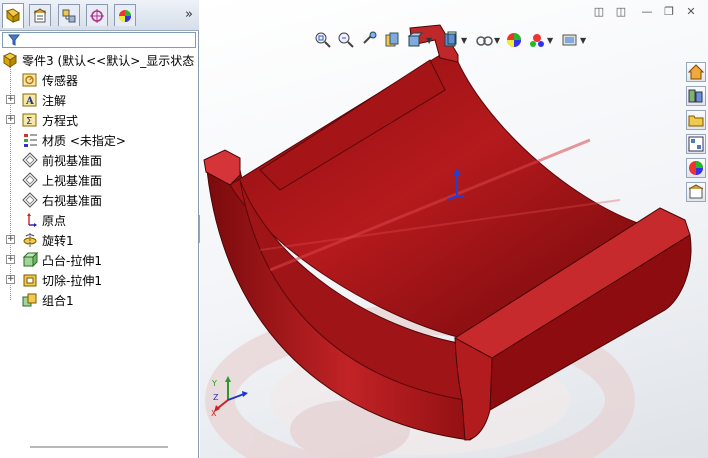 Image resolution: width=708 pixels, height=458 pixels. I want to click on filter-icon, so click(14, 40).